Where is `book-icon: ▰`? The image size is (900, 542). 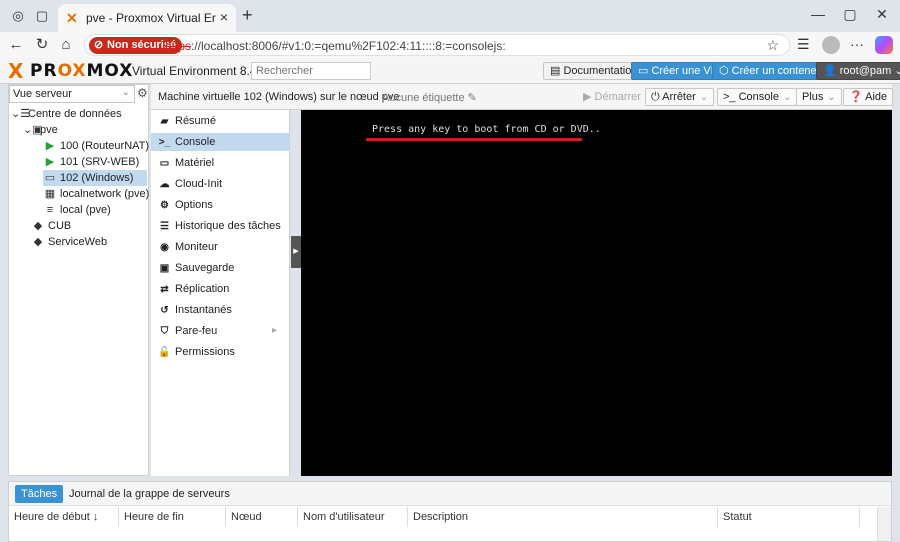
book-icon: ▰ is located at coordinates (164, 121).